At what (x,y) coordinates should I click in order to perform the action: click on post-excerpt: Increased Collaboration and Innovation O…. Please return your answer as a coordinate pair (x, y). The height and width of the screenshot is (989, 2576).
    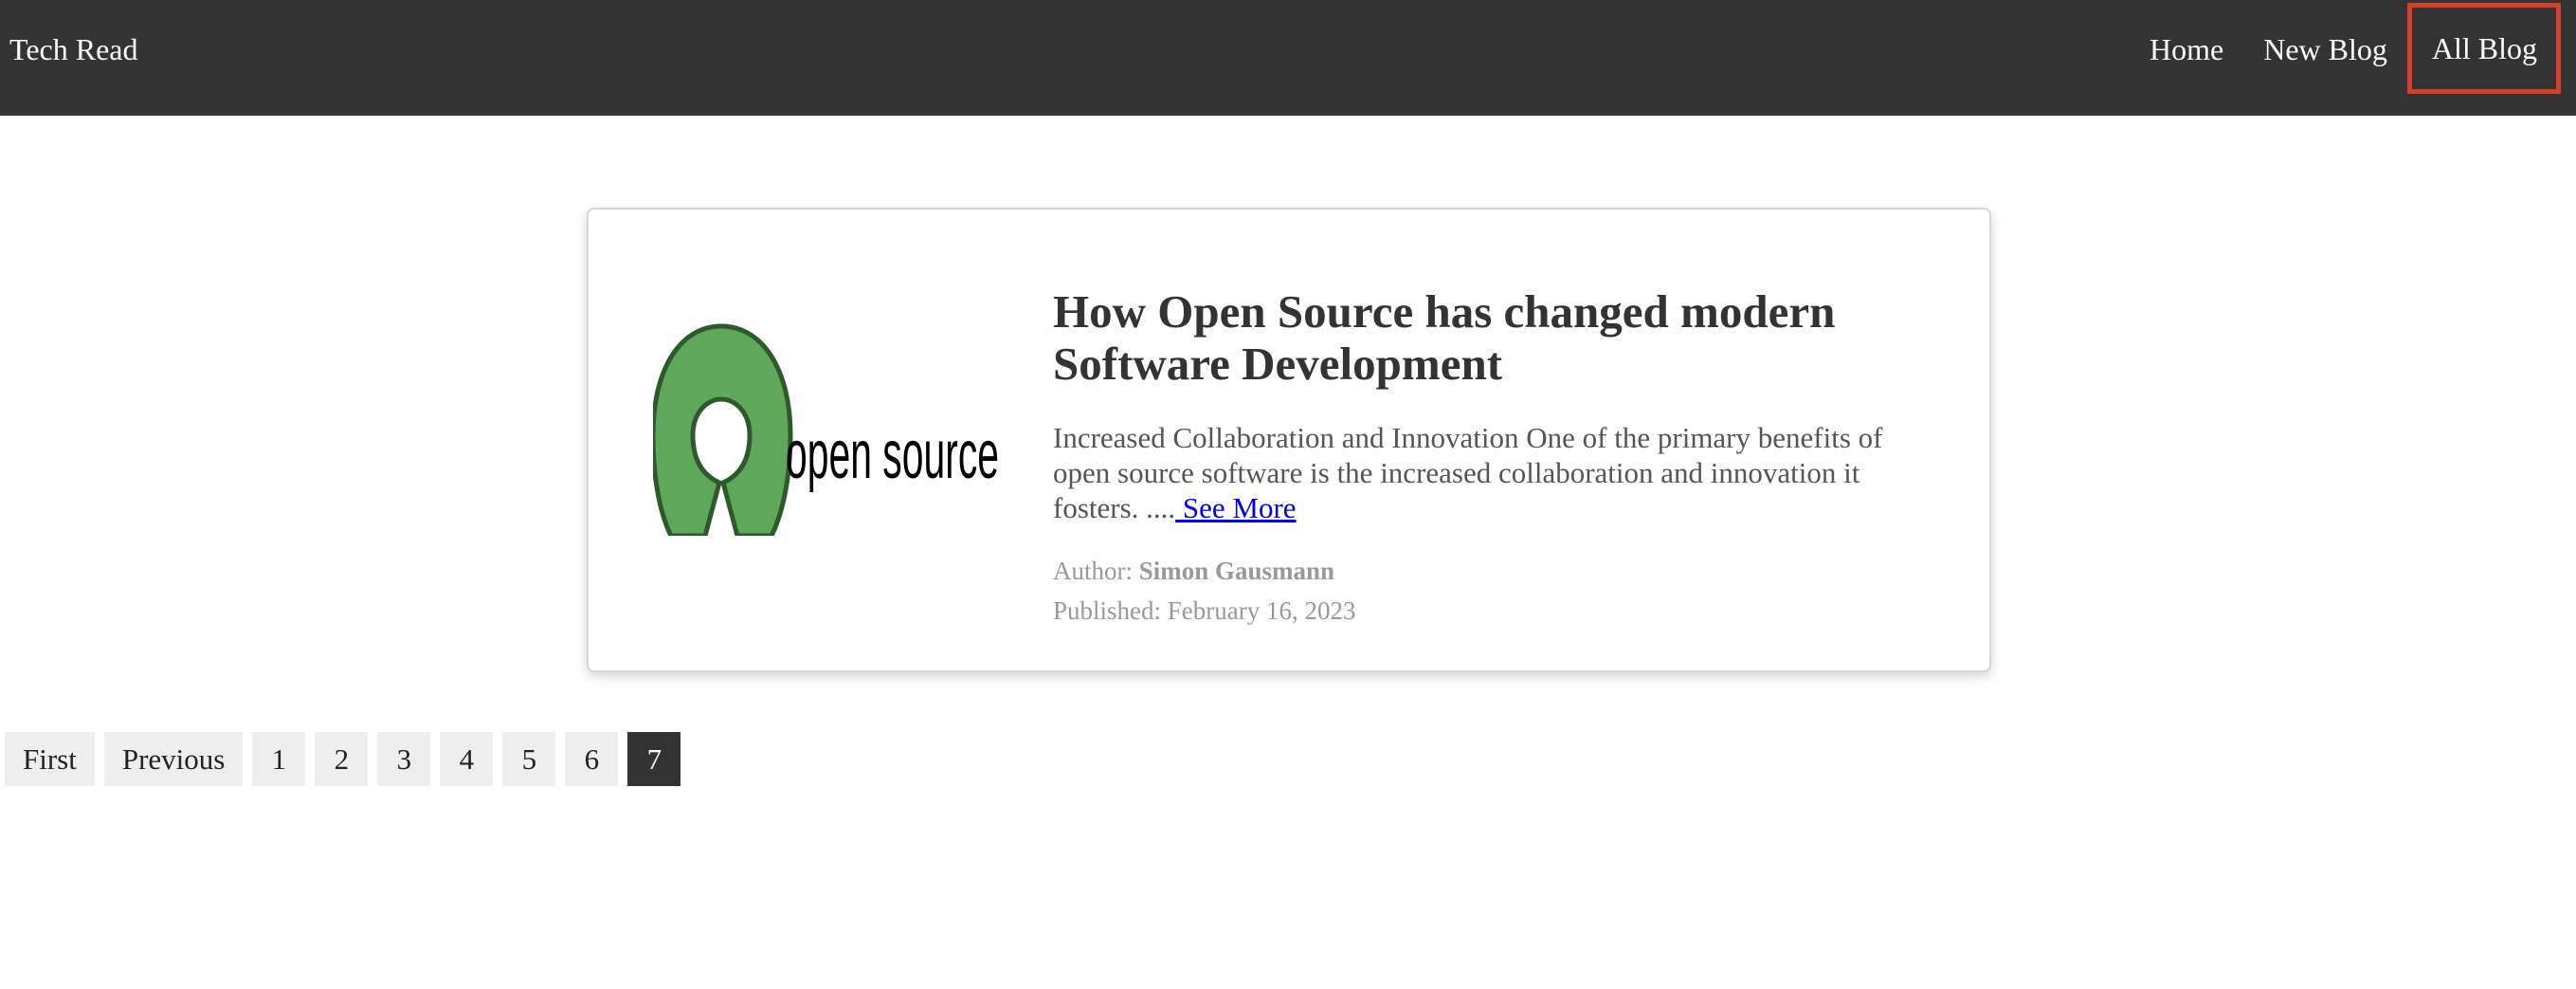
    Looking at the image, I should click on (1493, 472).